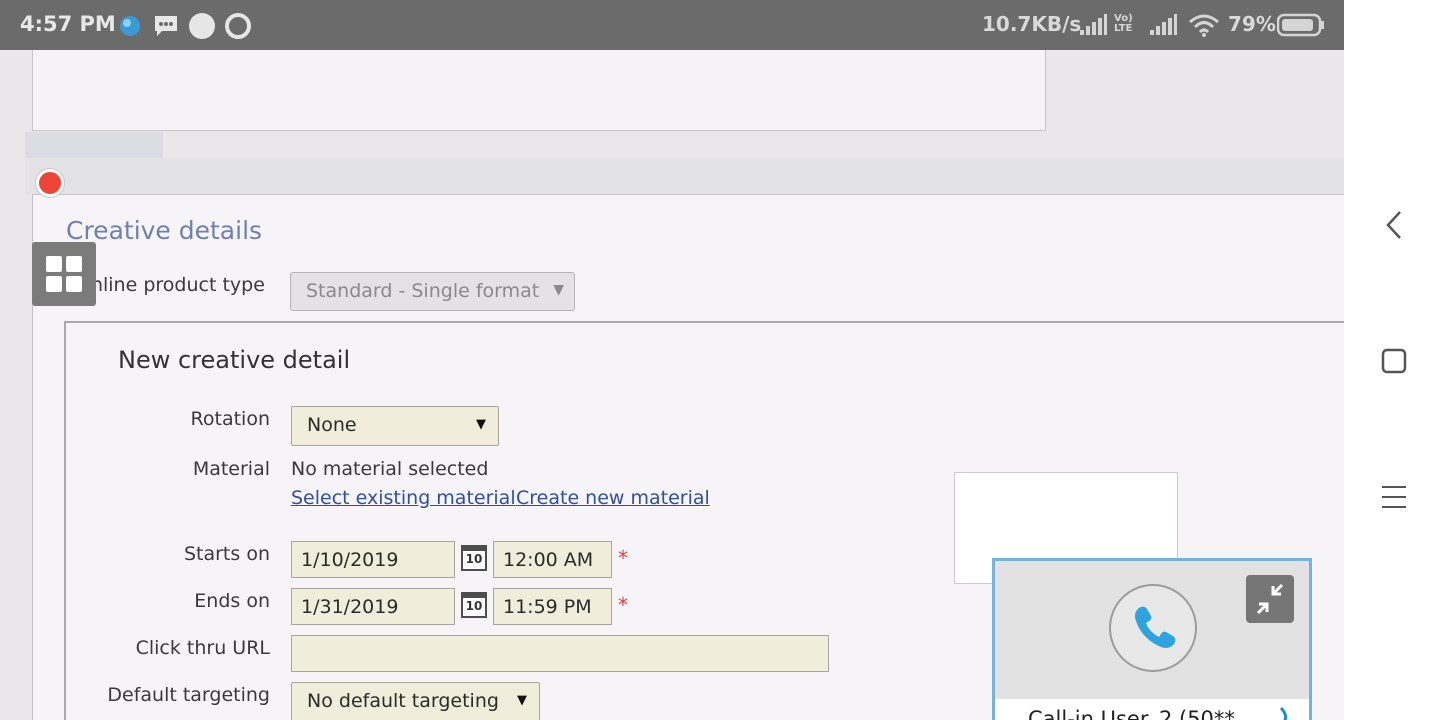  Describe the element at coordinates (188, 695) in the screenshot. I see `default-targeting-label: Default targeting` at that location.